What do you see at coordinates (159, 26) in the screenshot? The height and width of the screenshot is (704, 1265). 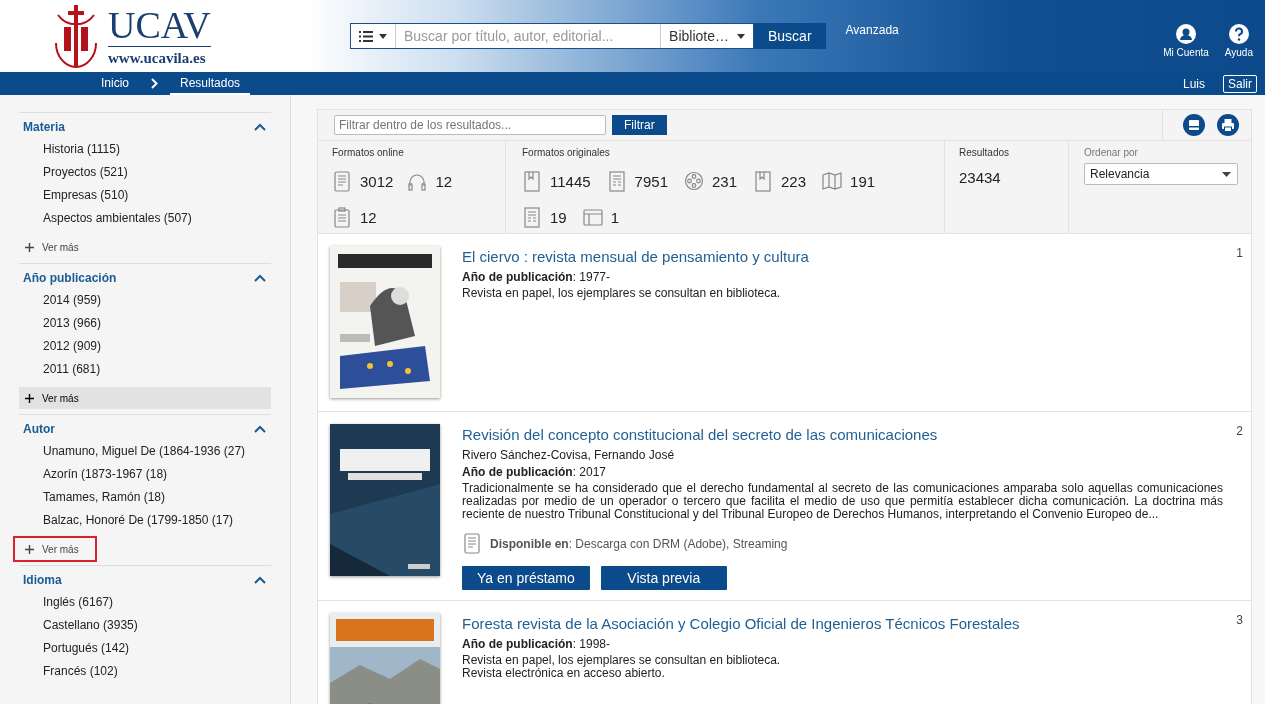 I see `logo-text: UCAV` at bounding box center [159, 26].